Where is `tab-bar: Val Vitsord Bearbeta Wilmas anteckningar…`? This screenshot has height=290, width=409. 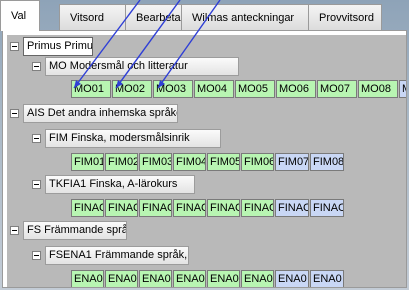 tab-bar: Val Vitsord Bearbeta Wilmas anteckningar… is located at coordinates (204, 15).